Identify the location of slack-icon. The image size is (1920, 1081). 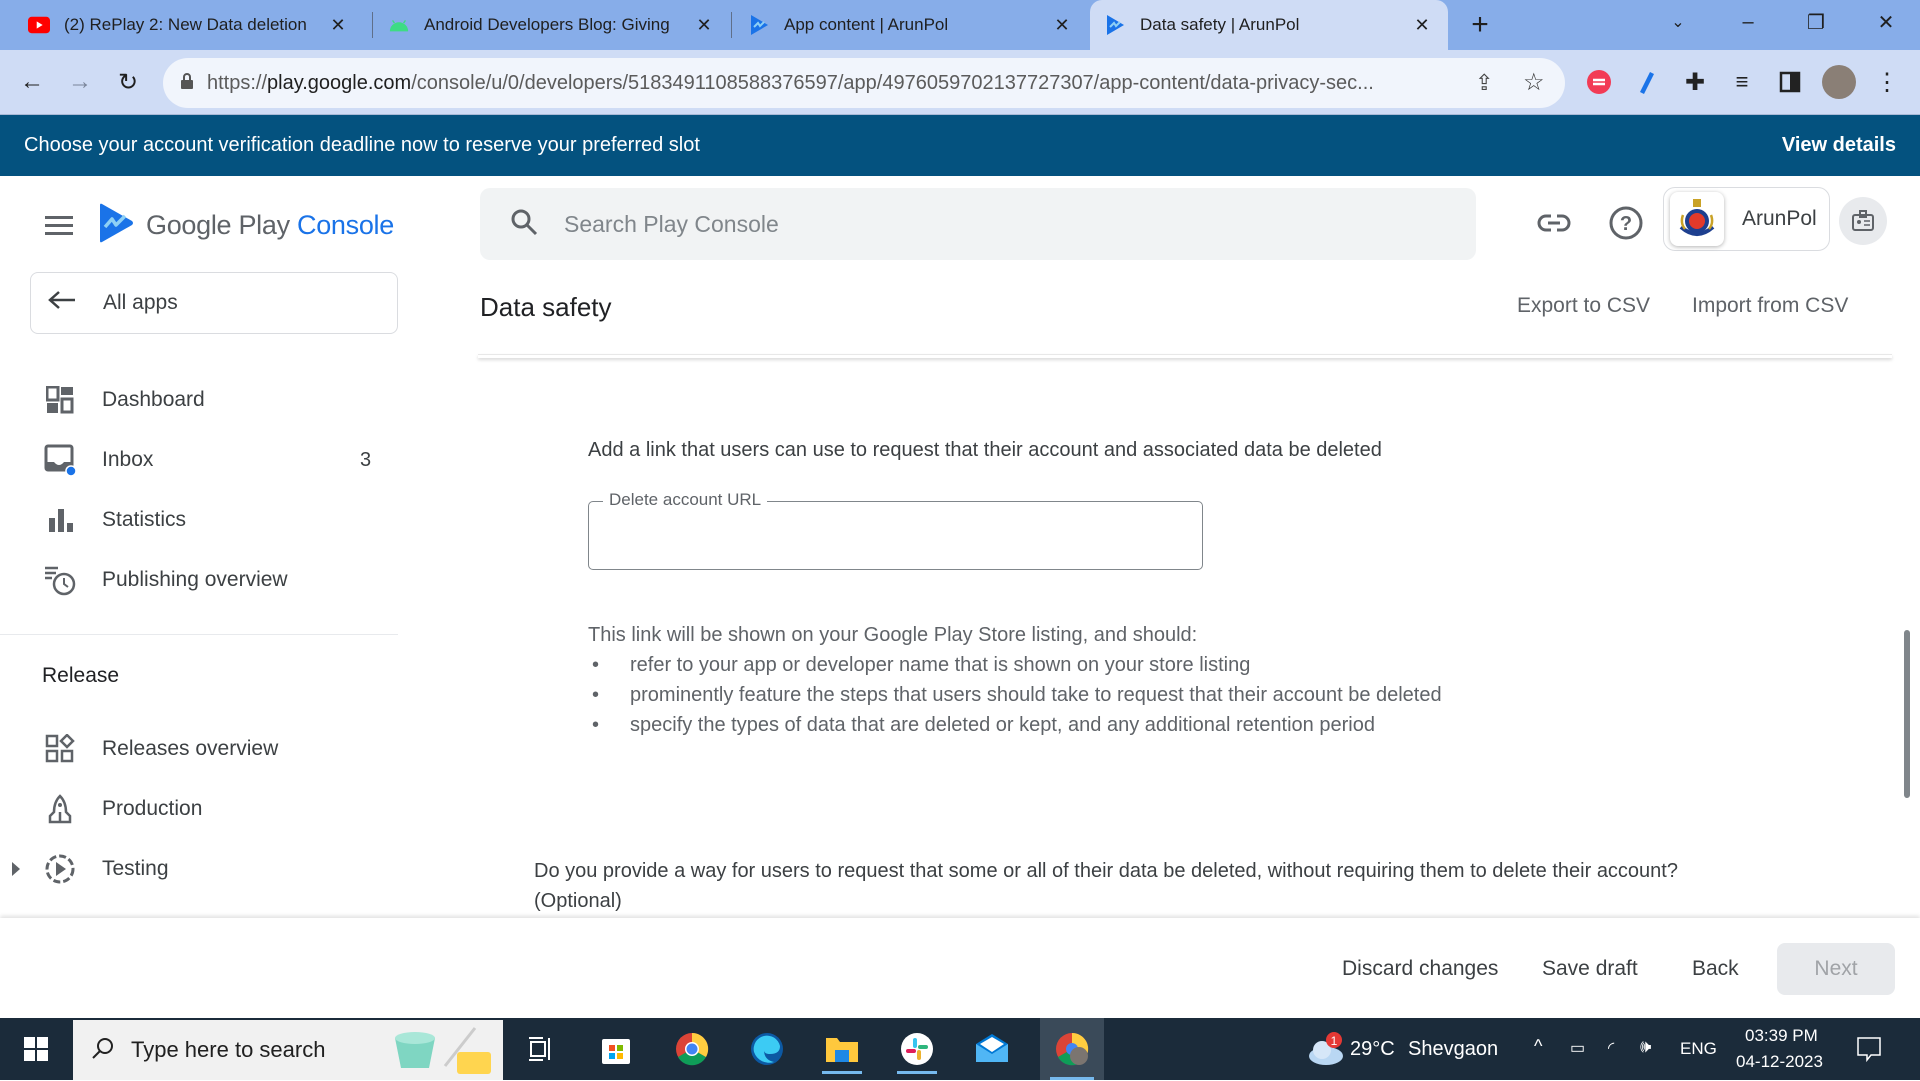
(917, 1049).